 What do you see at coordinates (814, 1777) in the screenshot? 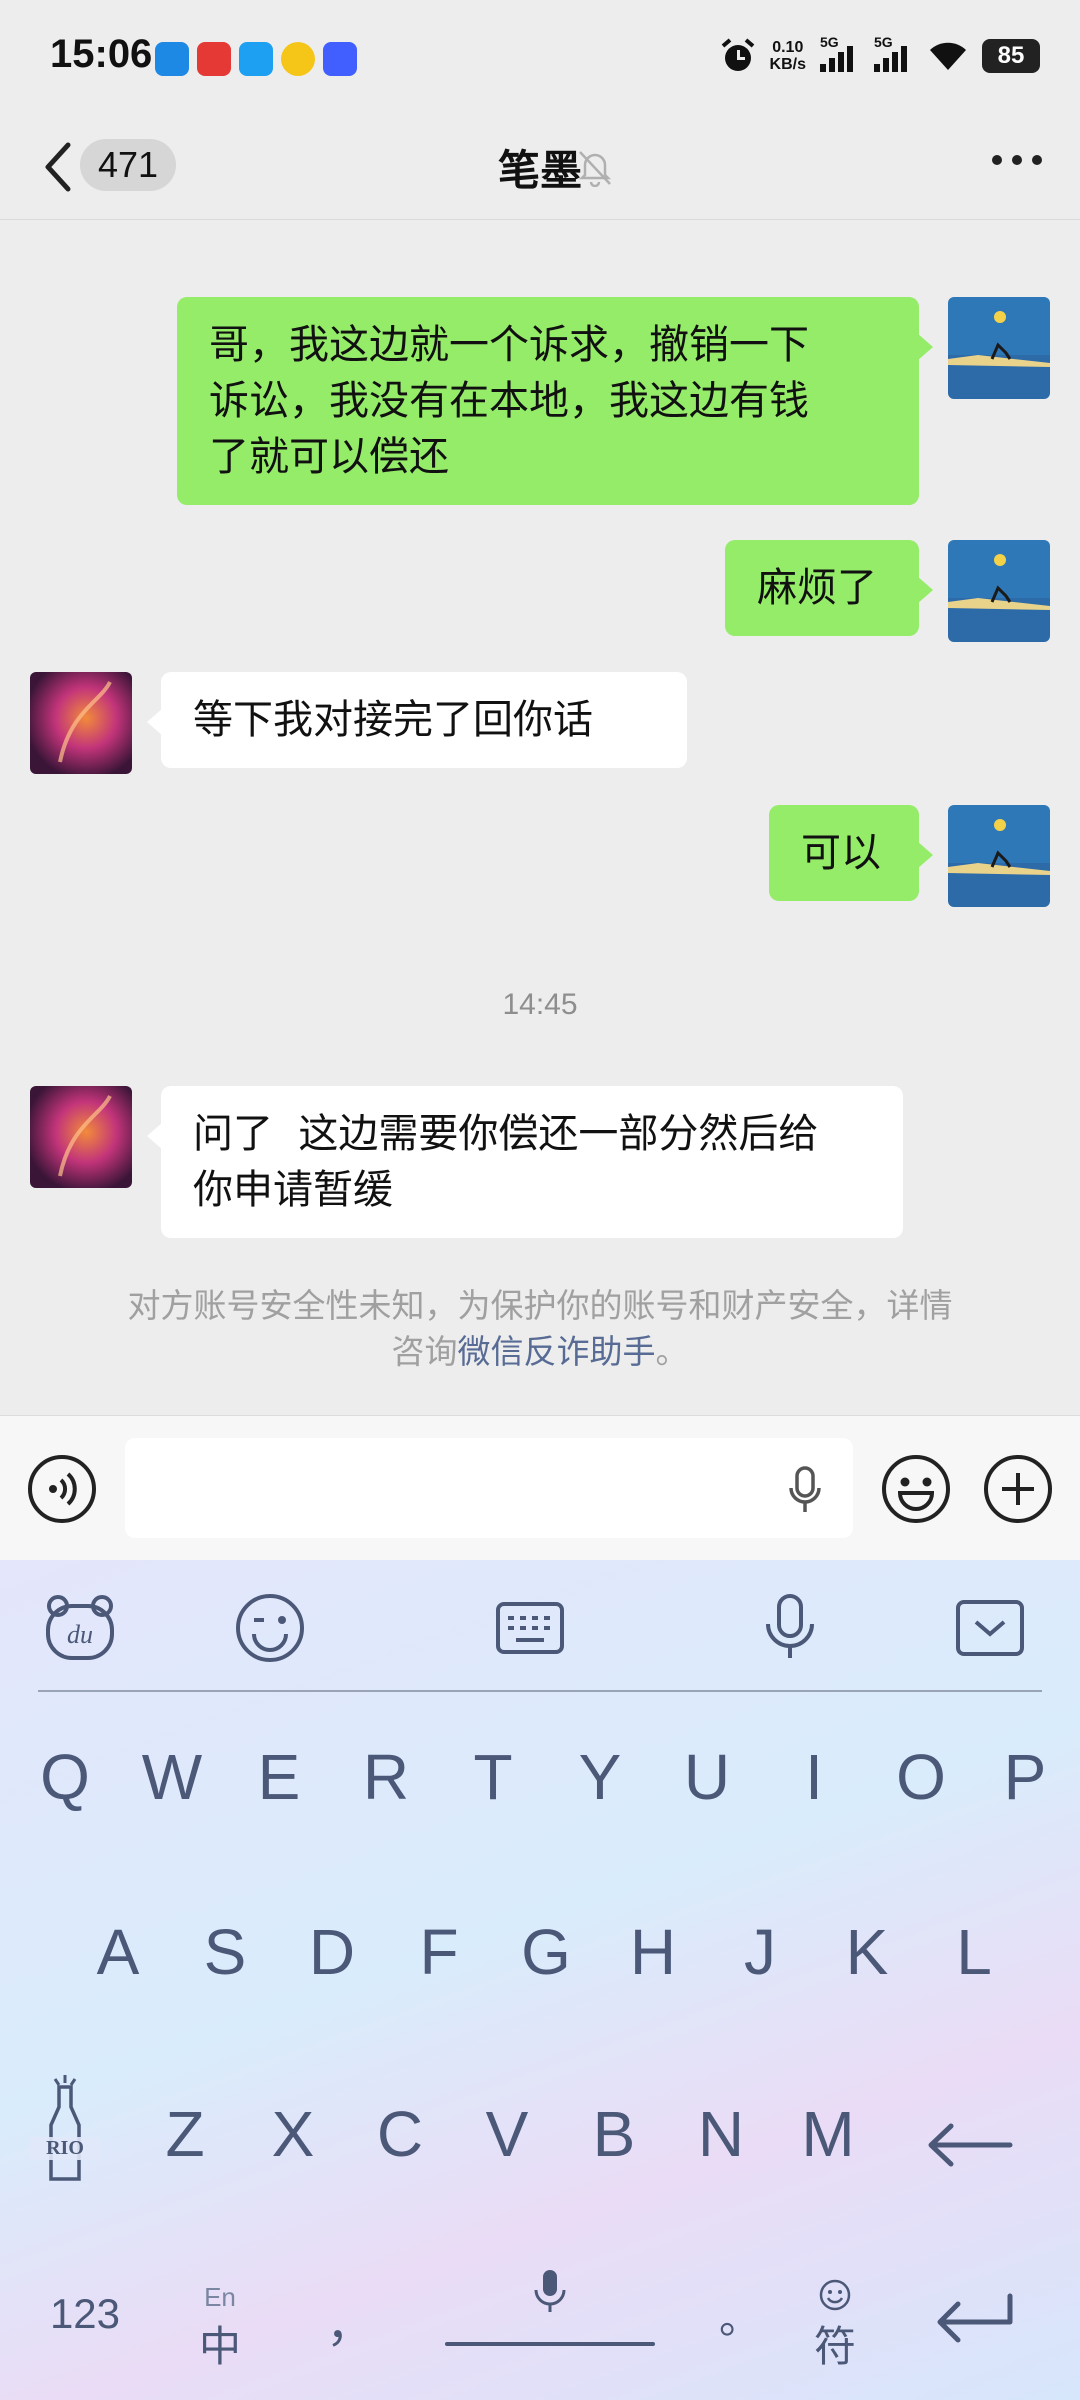
I see `key-i: I` at bounding box center [814, 1777].